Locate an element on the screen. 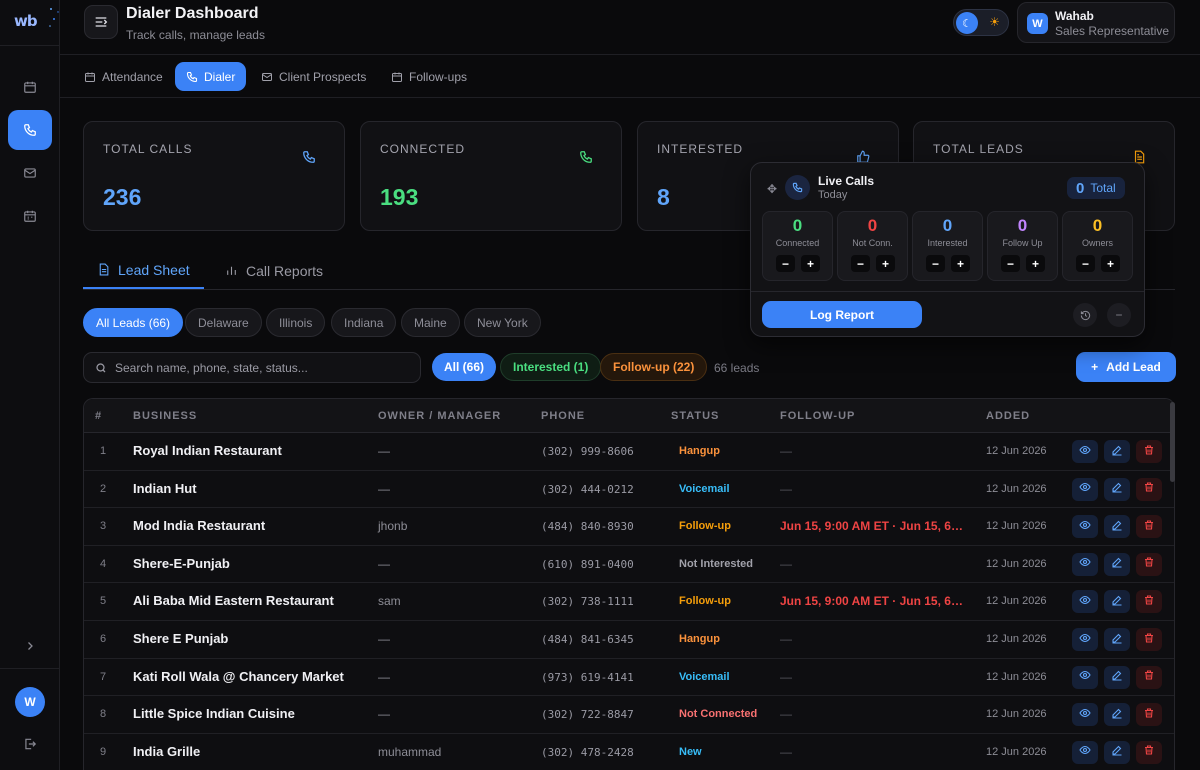  table-scrollbar is located at coordinates (1172, 442).